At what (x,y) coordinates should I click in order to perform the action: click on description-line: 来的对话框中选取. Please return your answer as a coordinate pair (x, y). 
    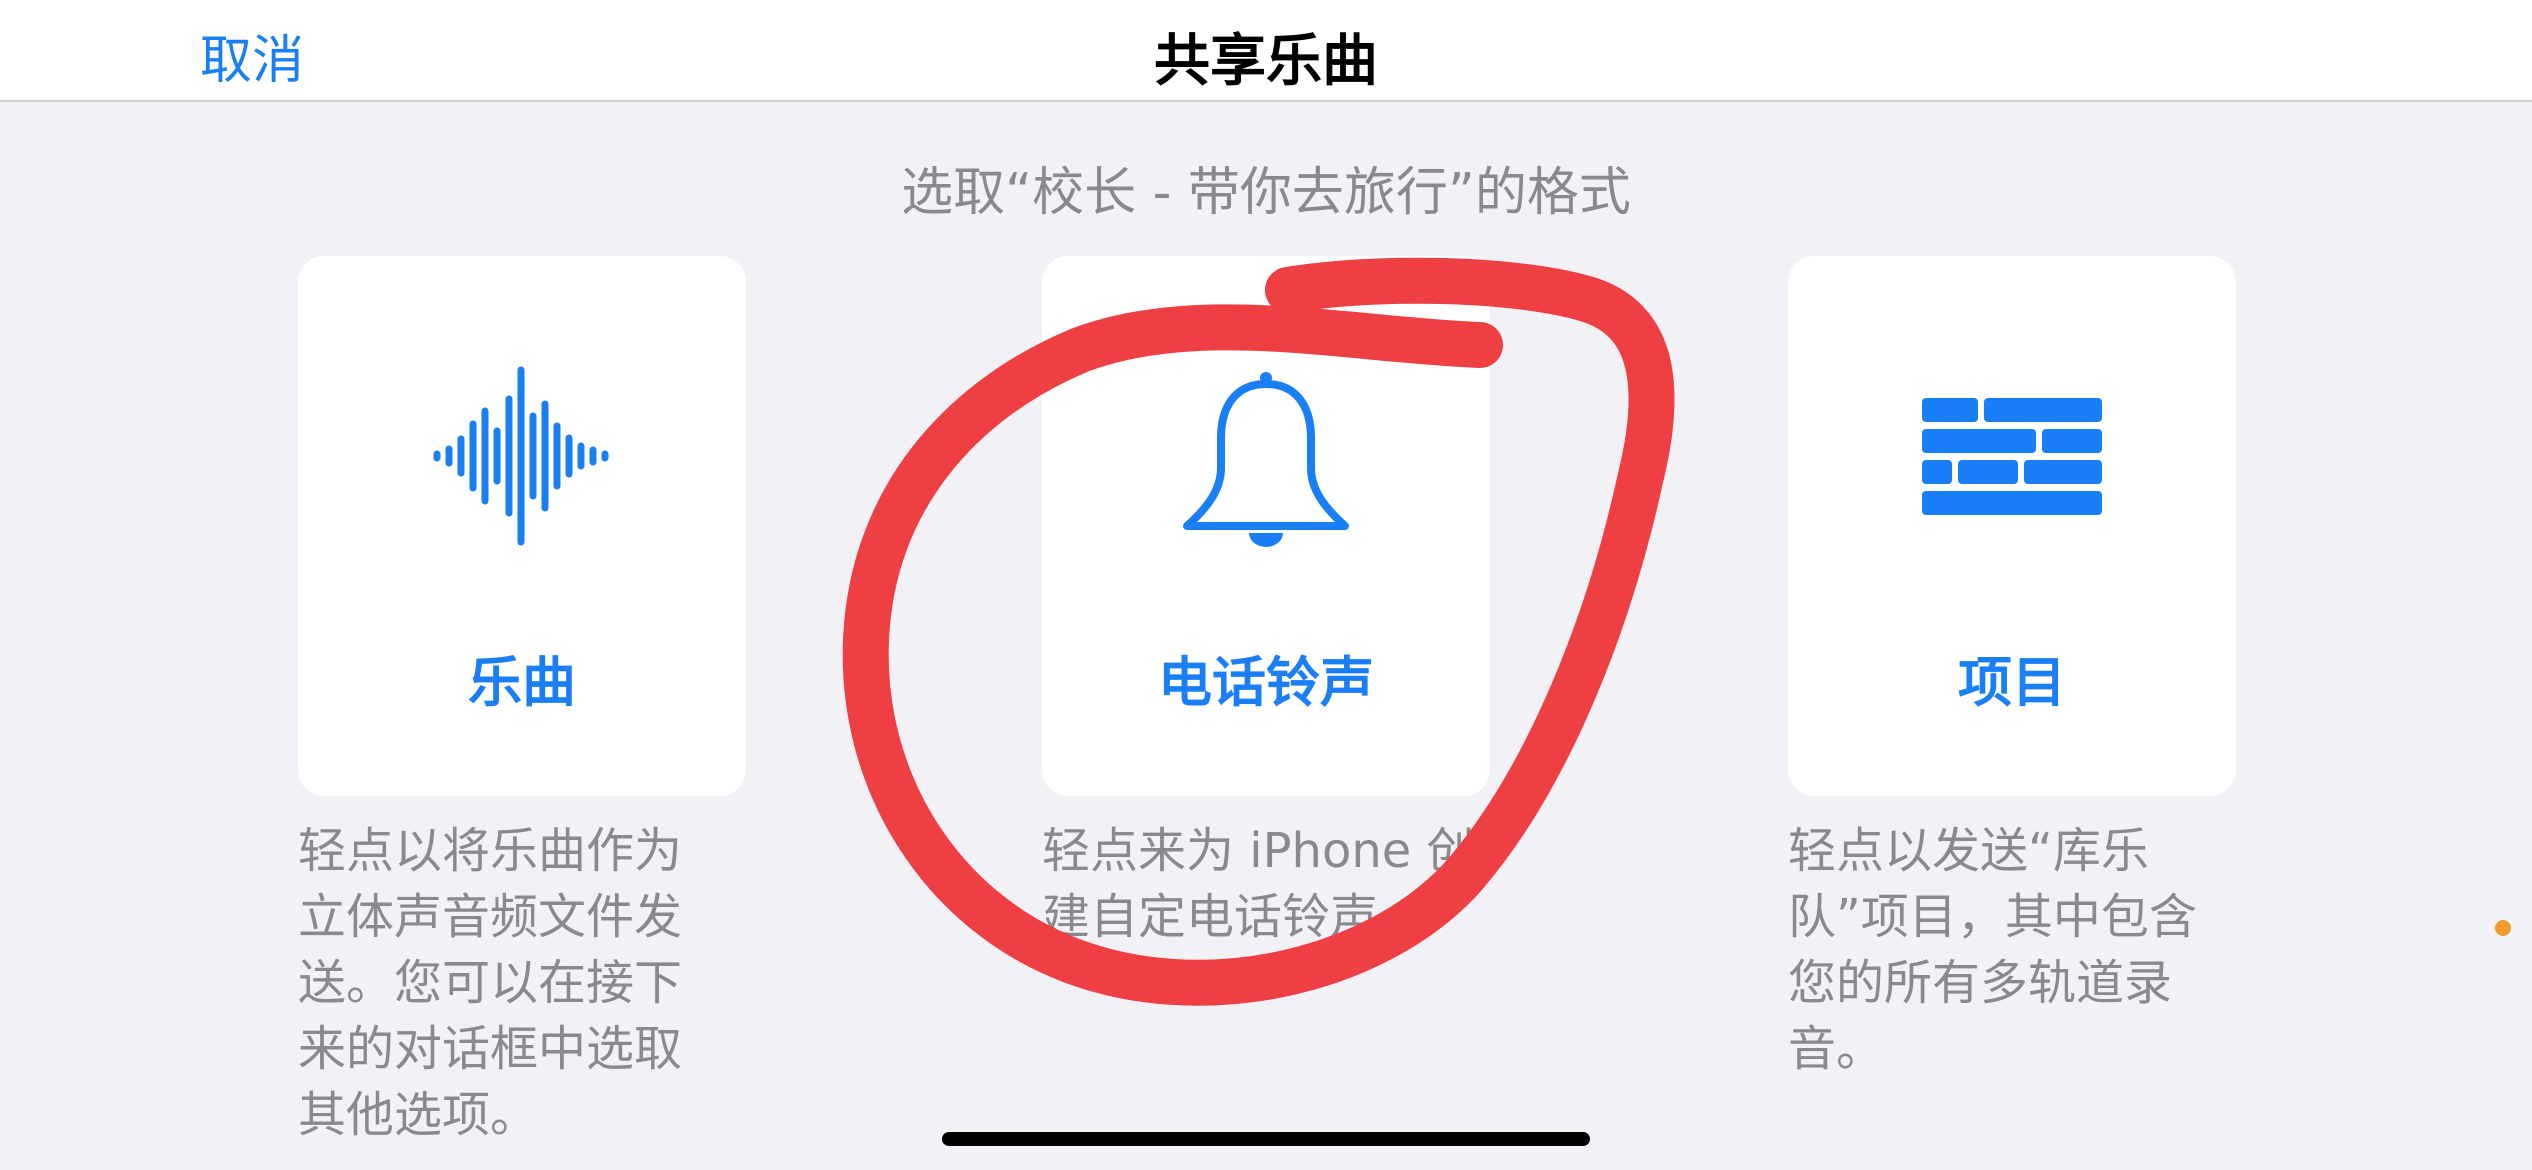
    Looking at the image, I should click on (490, 1049).